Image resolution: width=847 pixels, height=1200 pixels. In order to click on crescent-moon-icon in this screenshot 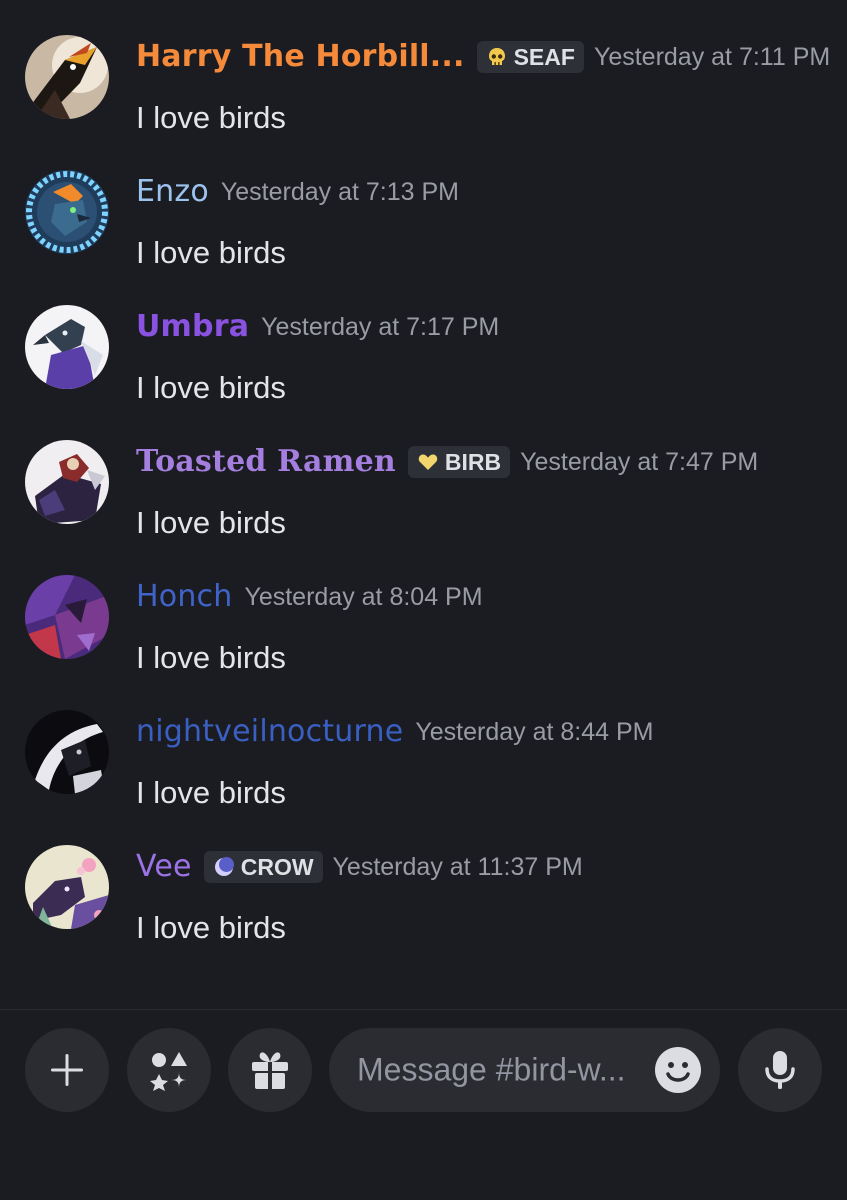, I will do `click(224, 867)`.